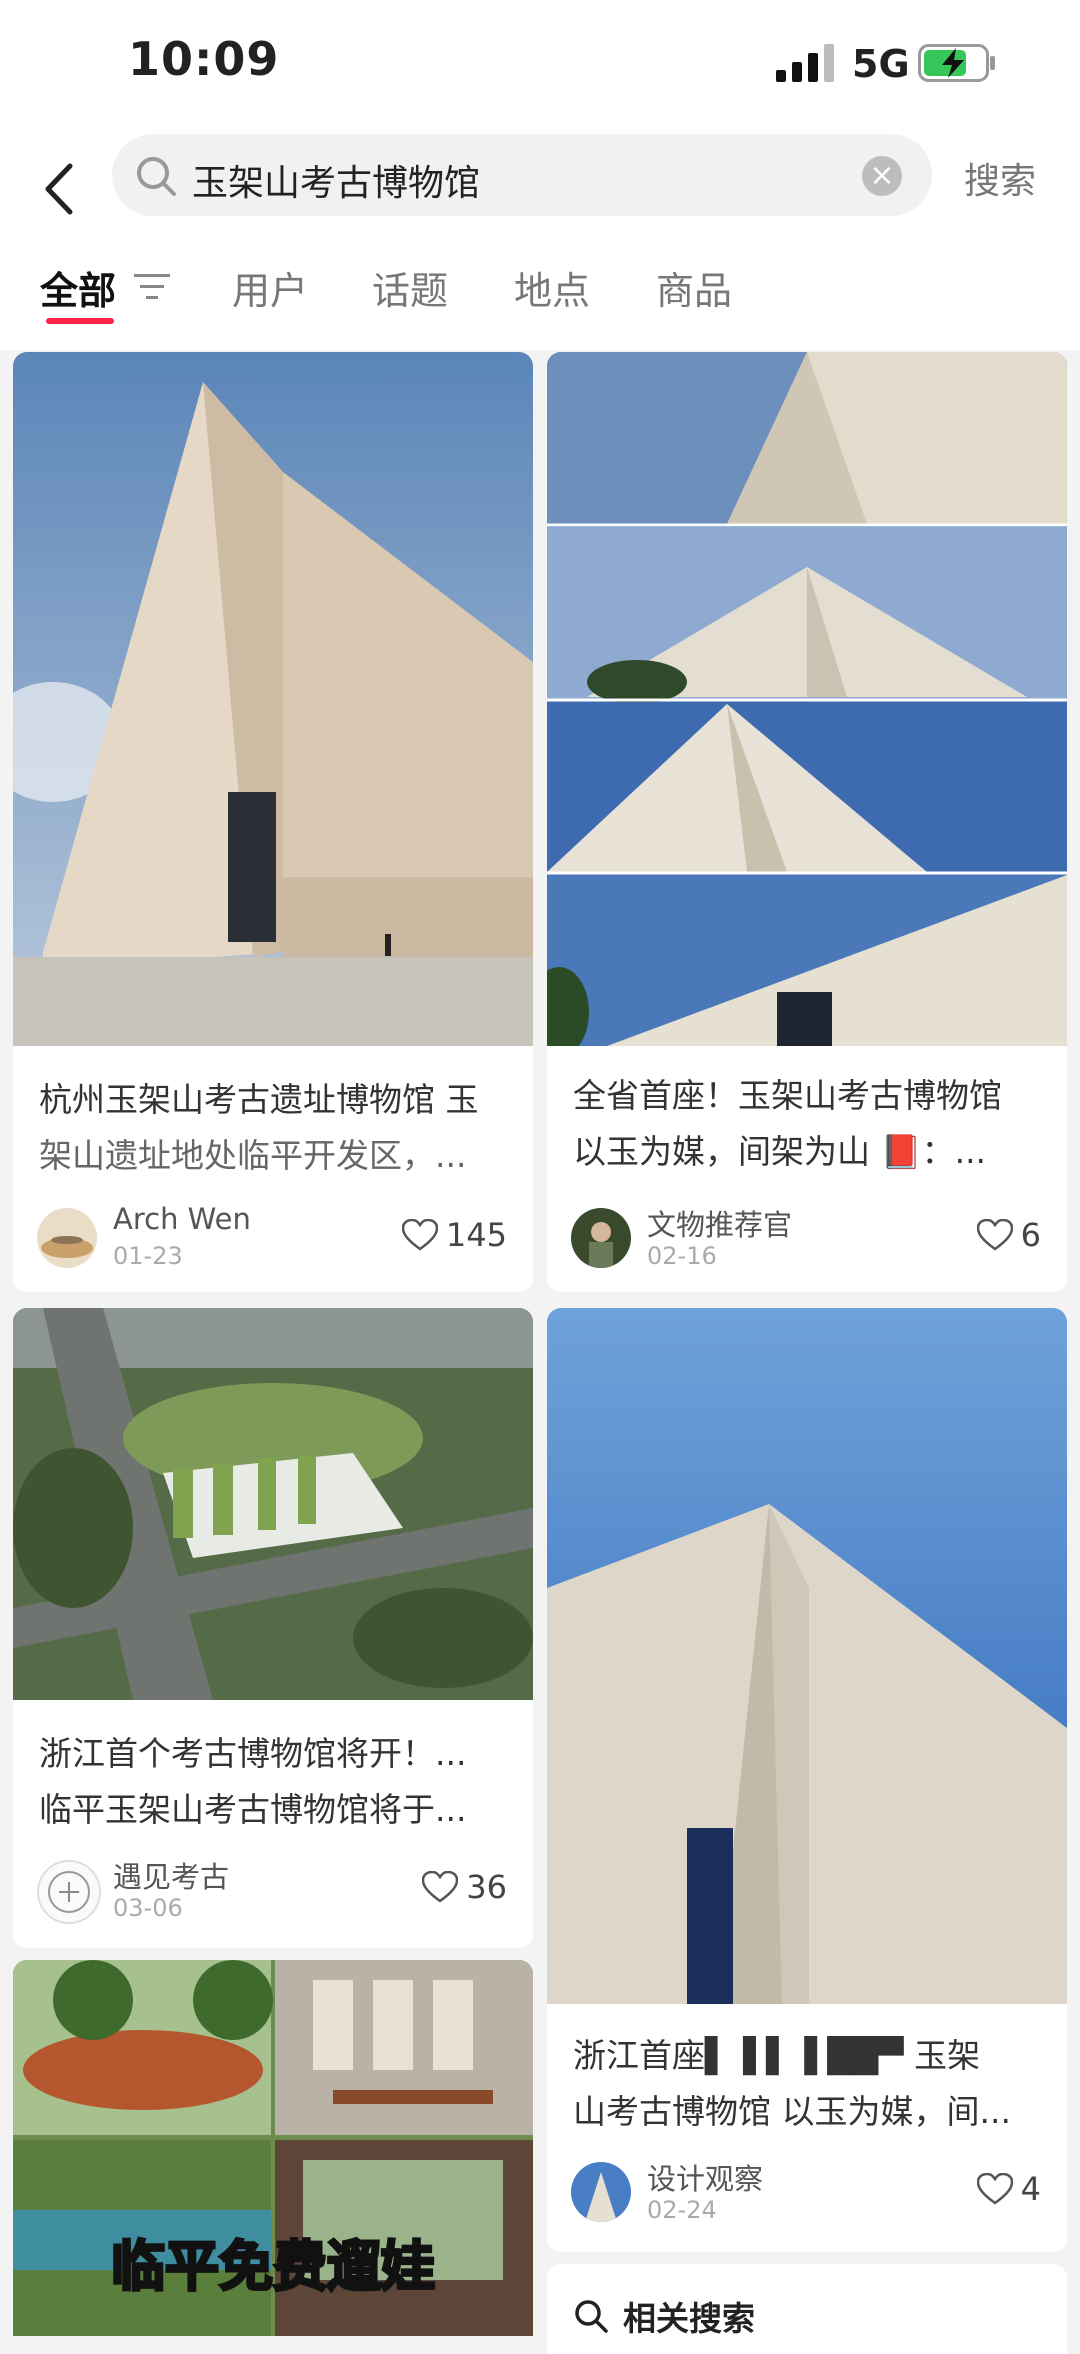 The height and width of the screenshot is (2354, 1080). What do you see at coordinates (171, 1875) in the screenshot?
I see `author-name: 遇见考古` at bounding box center [171, 1875].